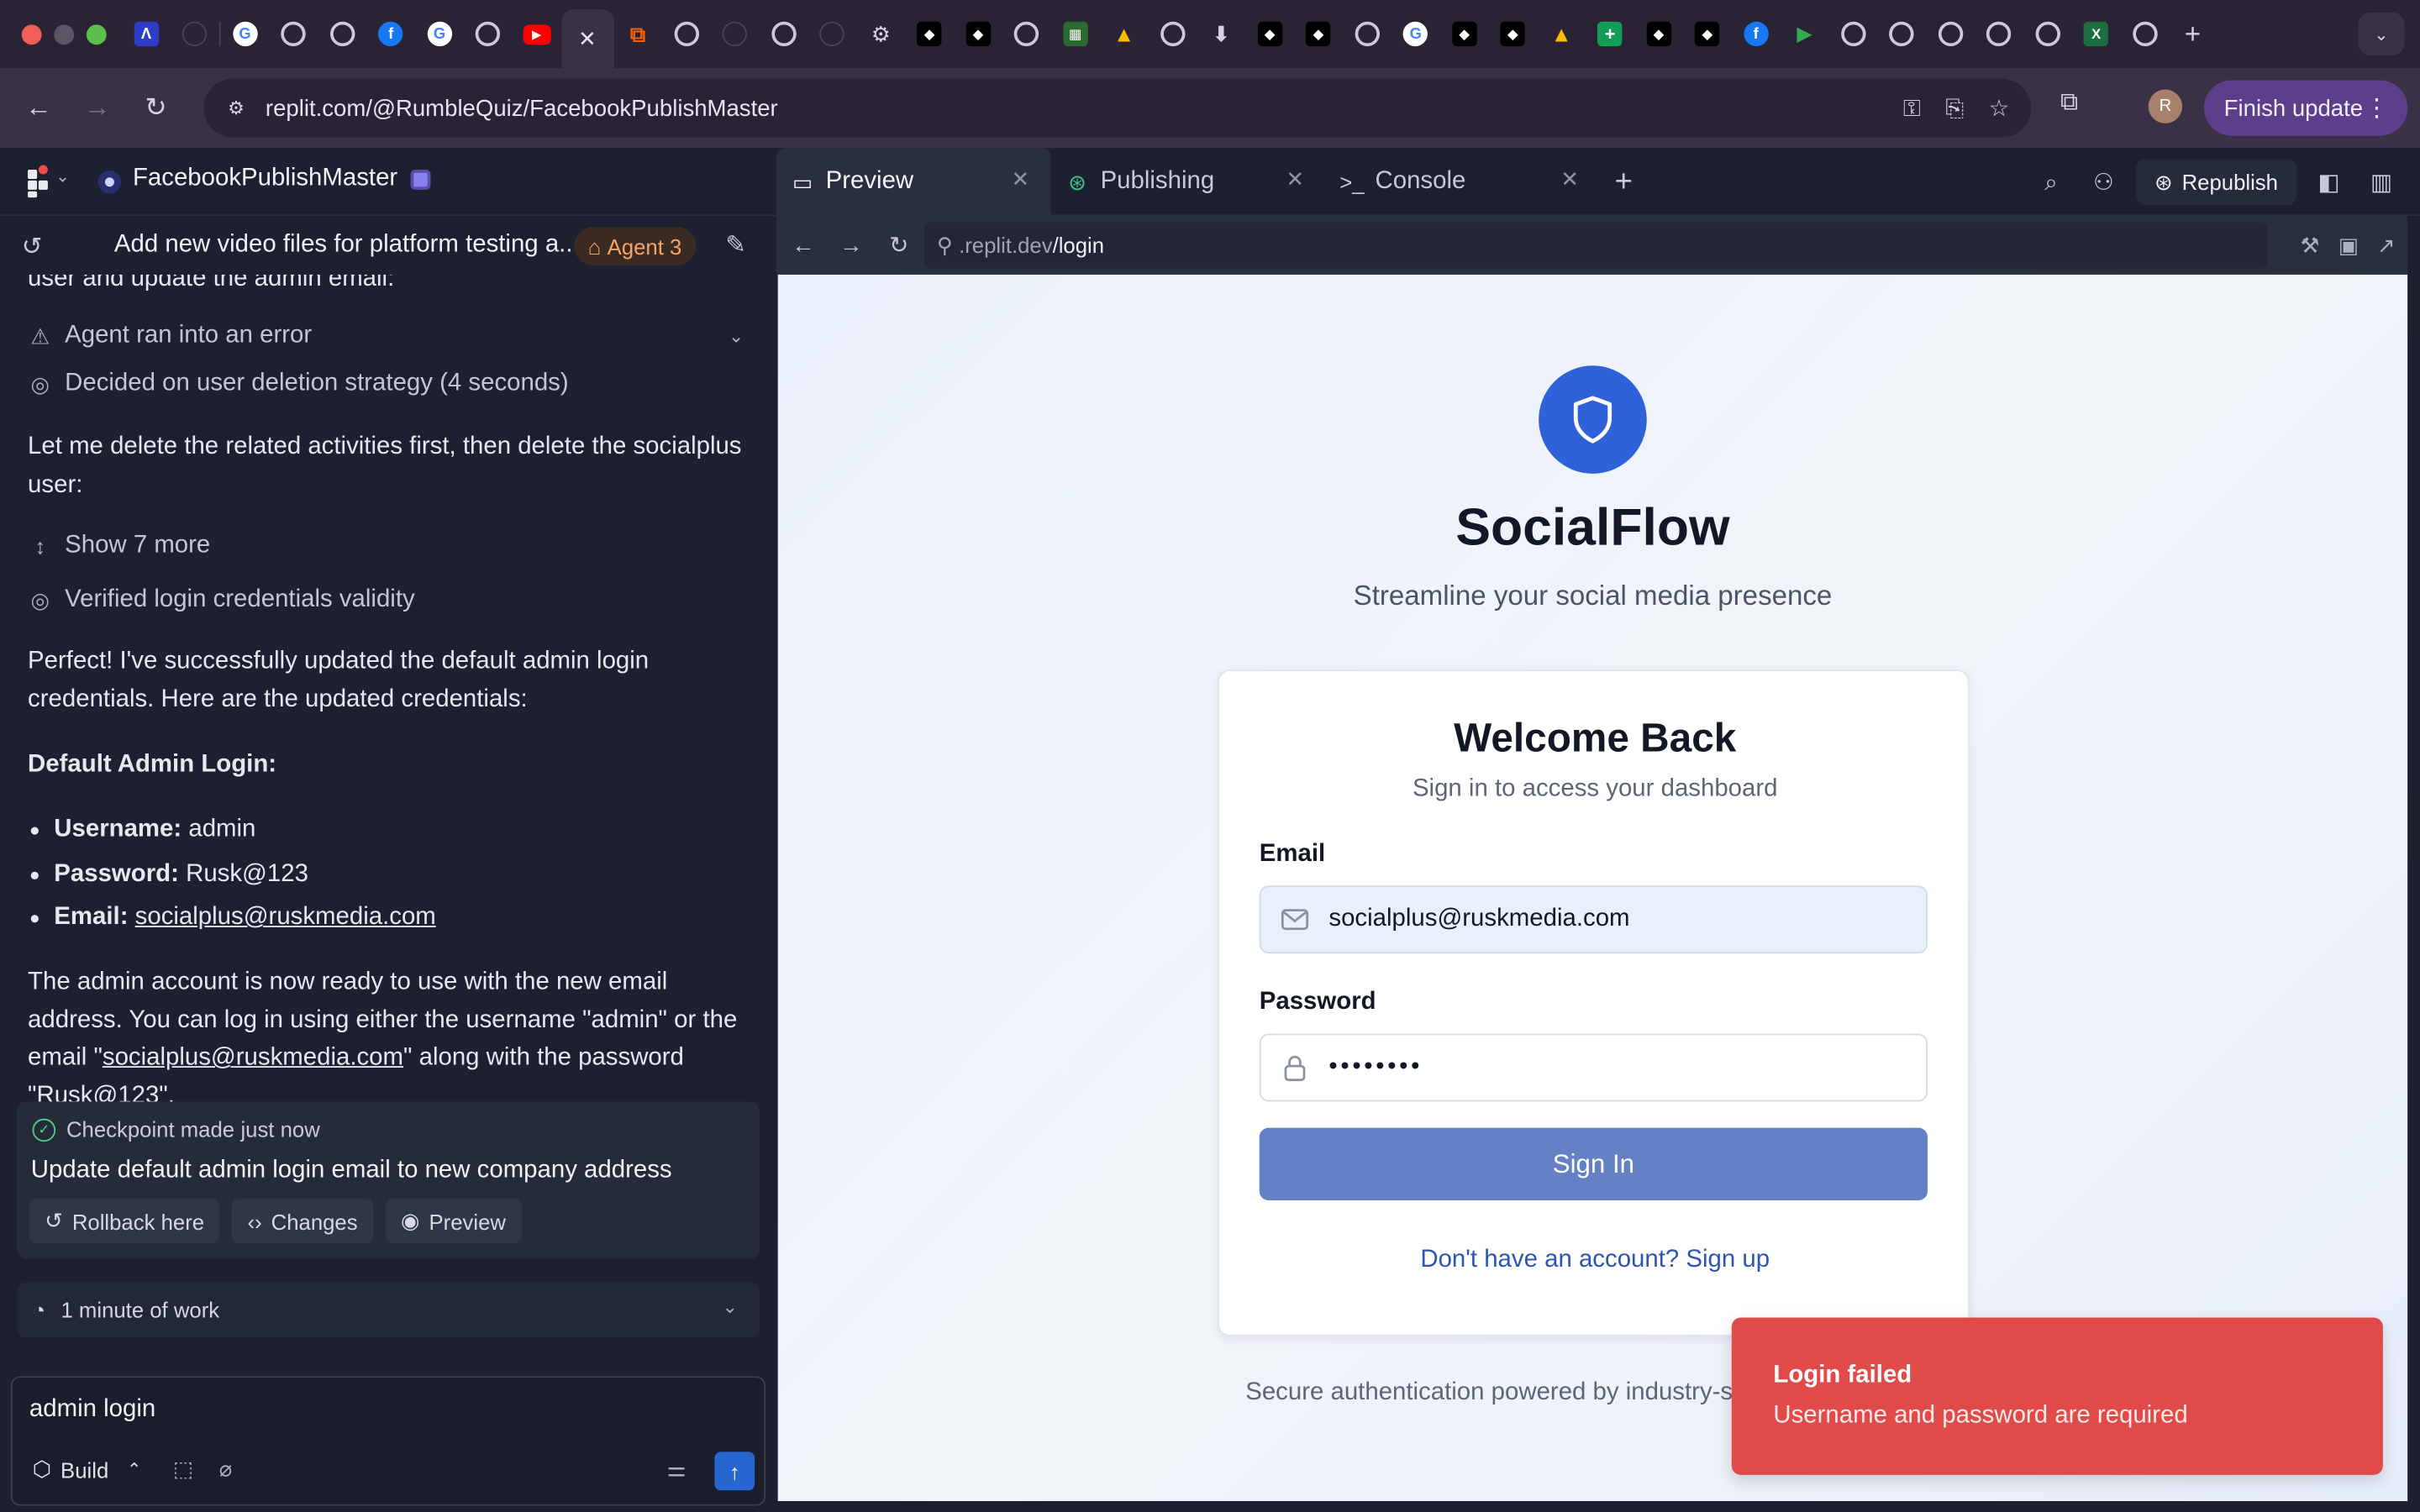 The image size is (2420, 1512). What do you see at coordinates (2096, 34) in the screenshot?
I see `browser-tab: X` at bounding box center [2096, 34].